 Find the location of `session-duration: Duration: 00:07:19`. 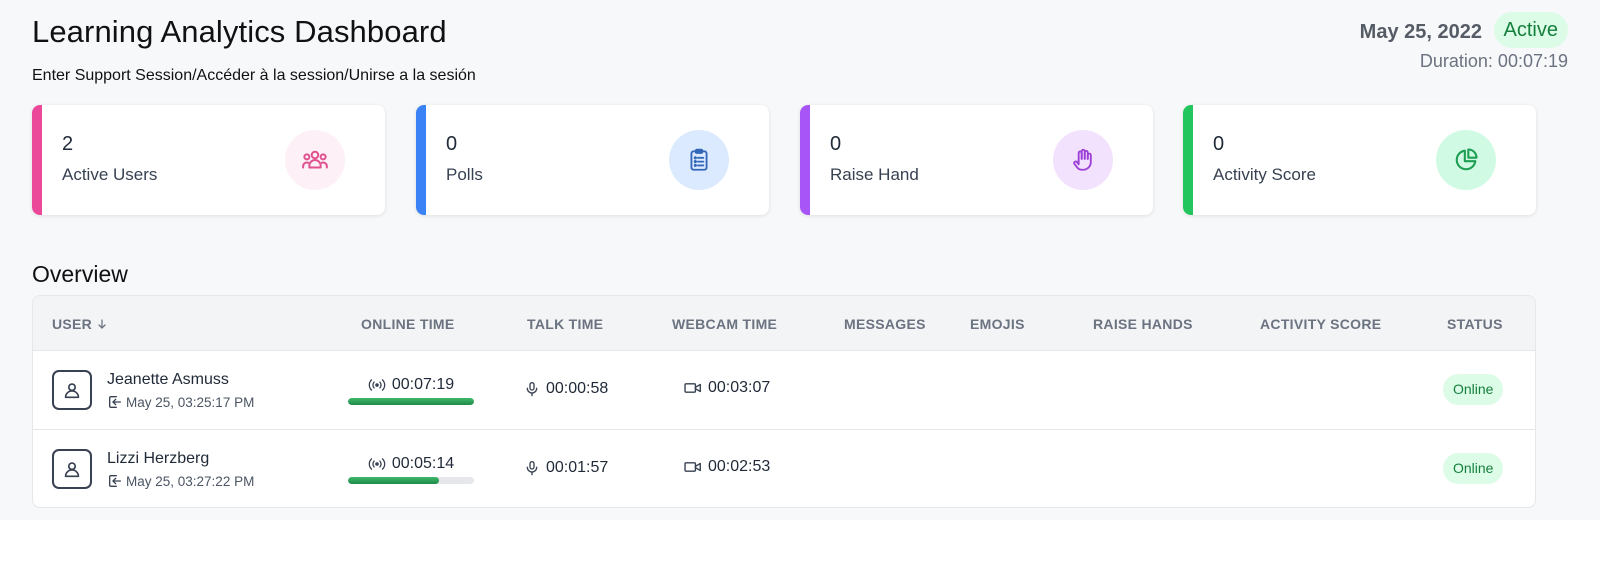

session-duration: Duration: 00:07:19 is located at coordinates (1493, 61).